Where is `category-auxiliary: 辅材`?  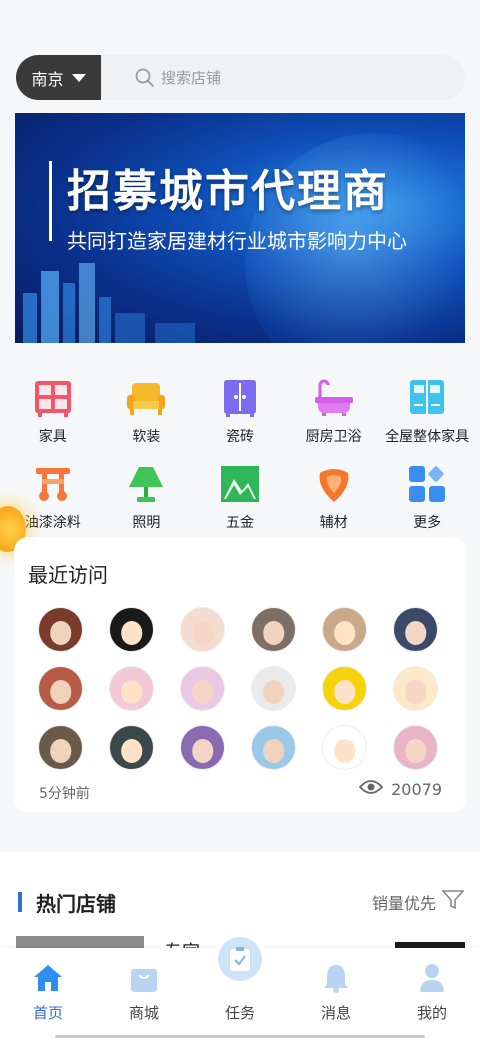 category-auxiliary: 辅材 is located at coordinates (334, 498).